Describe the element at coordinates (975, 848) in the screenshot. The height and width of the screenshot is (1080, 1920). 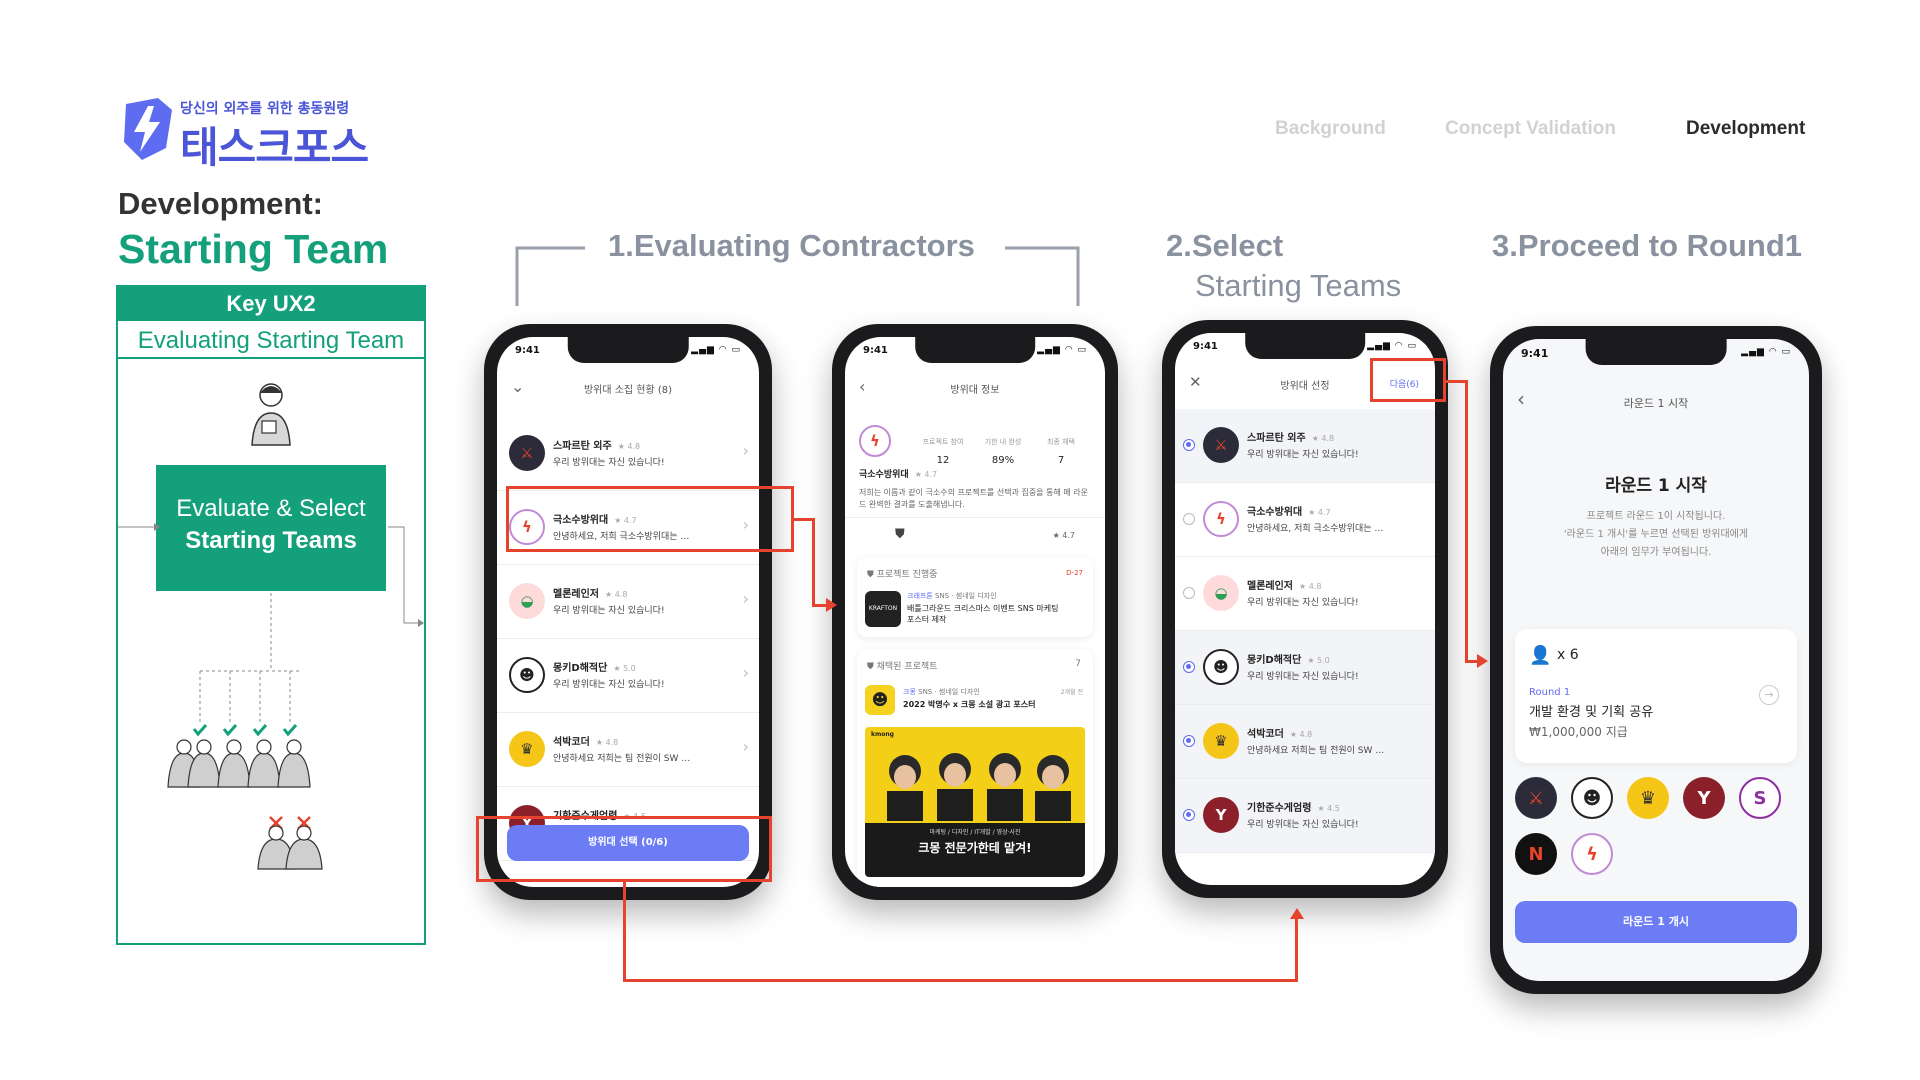
I see `banner-text: 크몽 전문가한테 맡겨!` at that location.